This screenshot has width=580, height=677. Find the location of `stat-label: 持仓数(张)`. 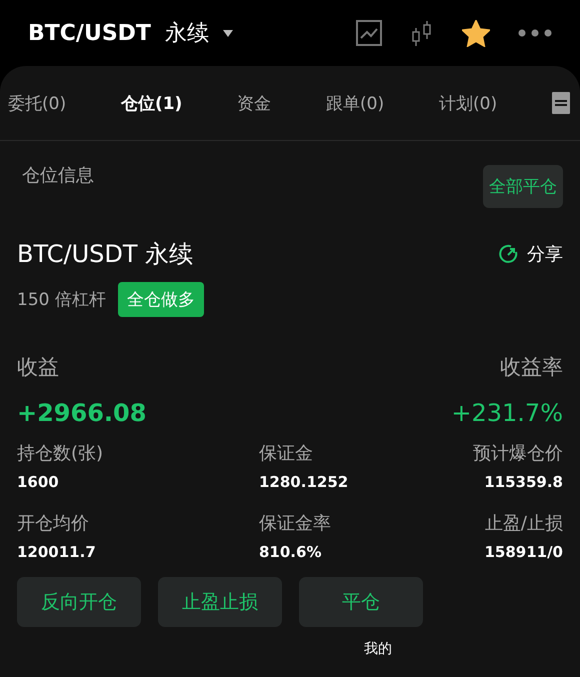

stat-label: 持仓数(张) is located at coordinates (60, 453).